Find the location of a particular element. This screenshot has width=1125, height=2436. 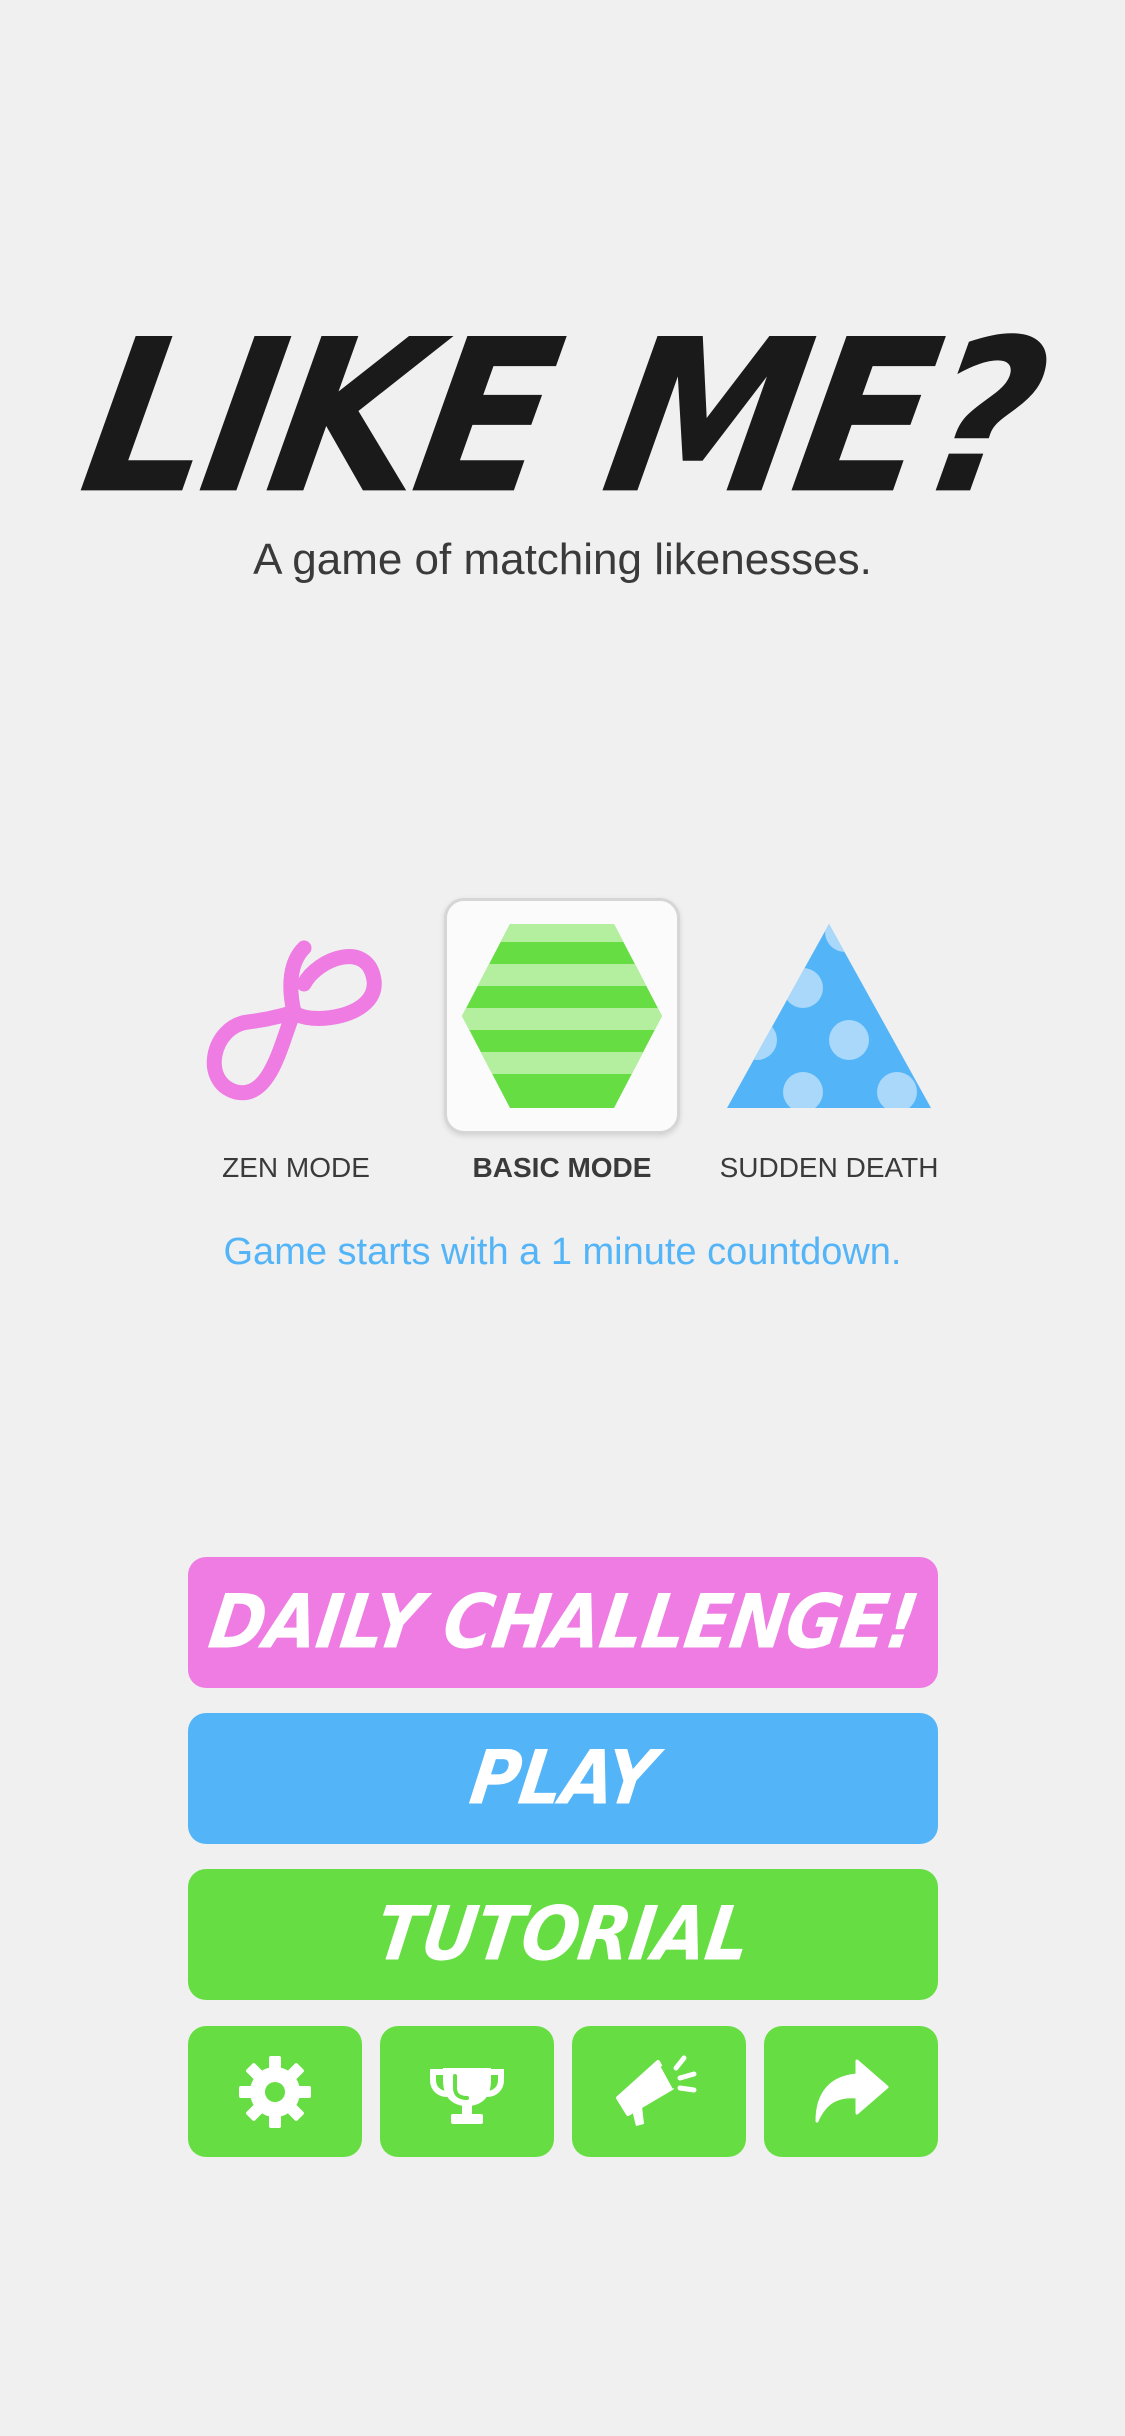

sudden-death-mode-option is located at coordinates (829, 1016).